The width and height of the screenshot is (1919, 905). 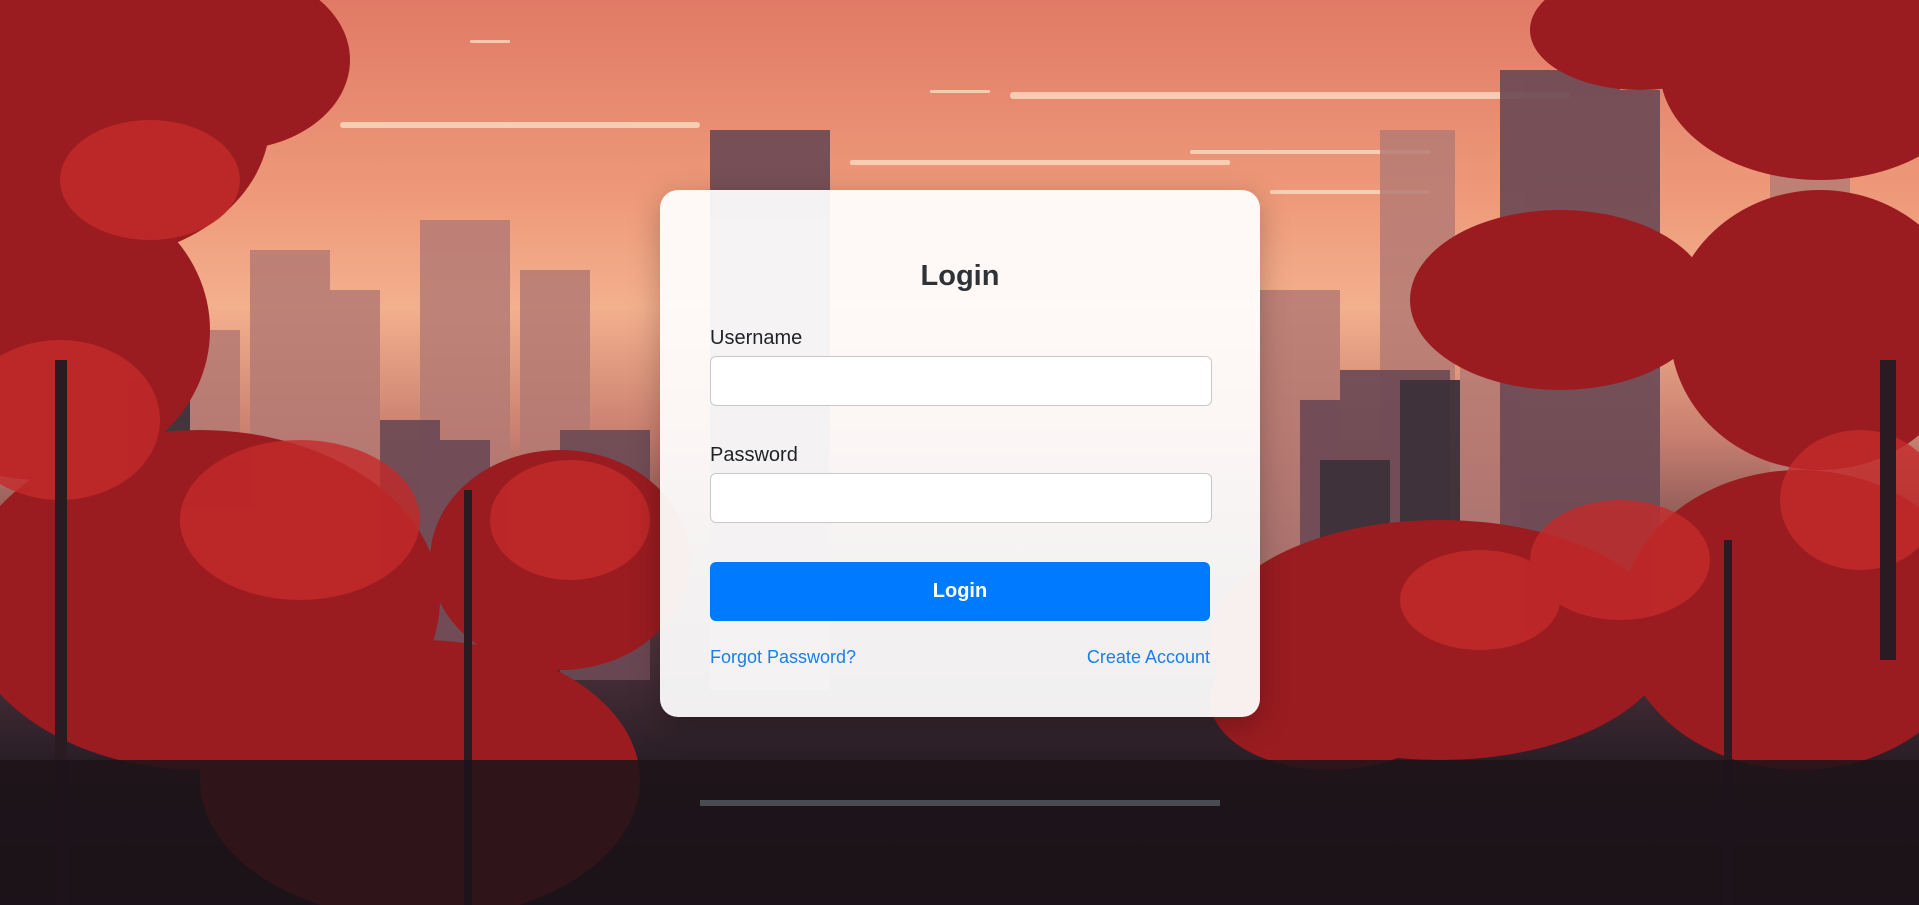 What do you see at coordinates (960, 276) in the screenshot?
I see `login-title: Login` at bounding box center [960, 276].